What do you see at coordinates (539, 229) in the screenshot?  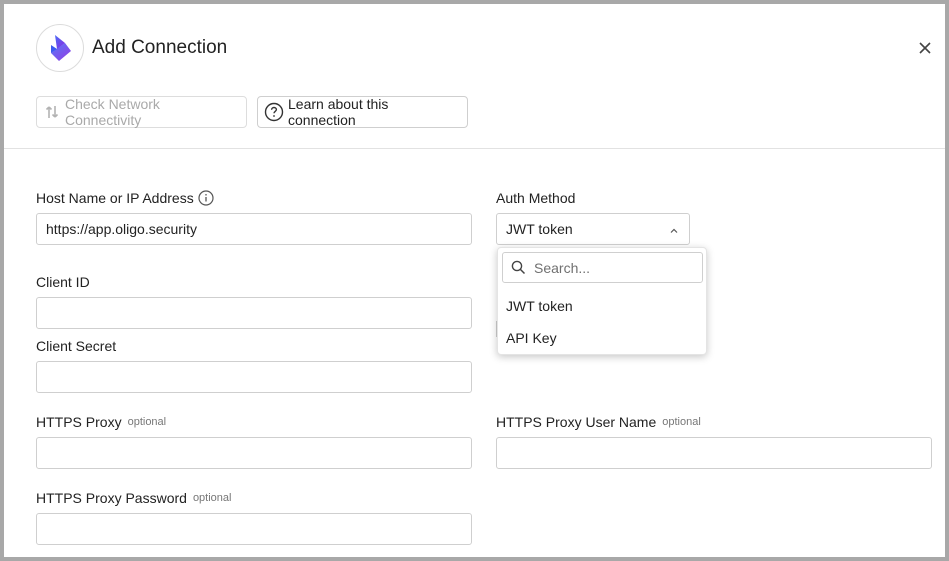 I see `auth-method-value: JWT token` at bounding box center [539, 229].